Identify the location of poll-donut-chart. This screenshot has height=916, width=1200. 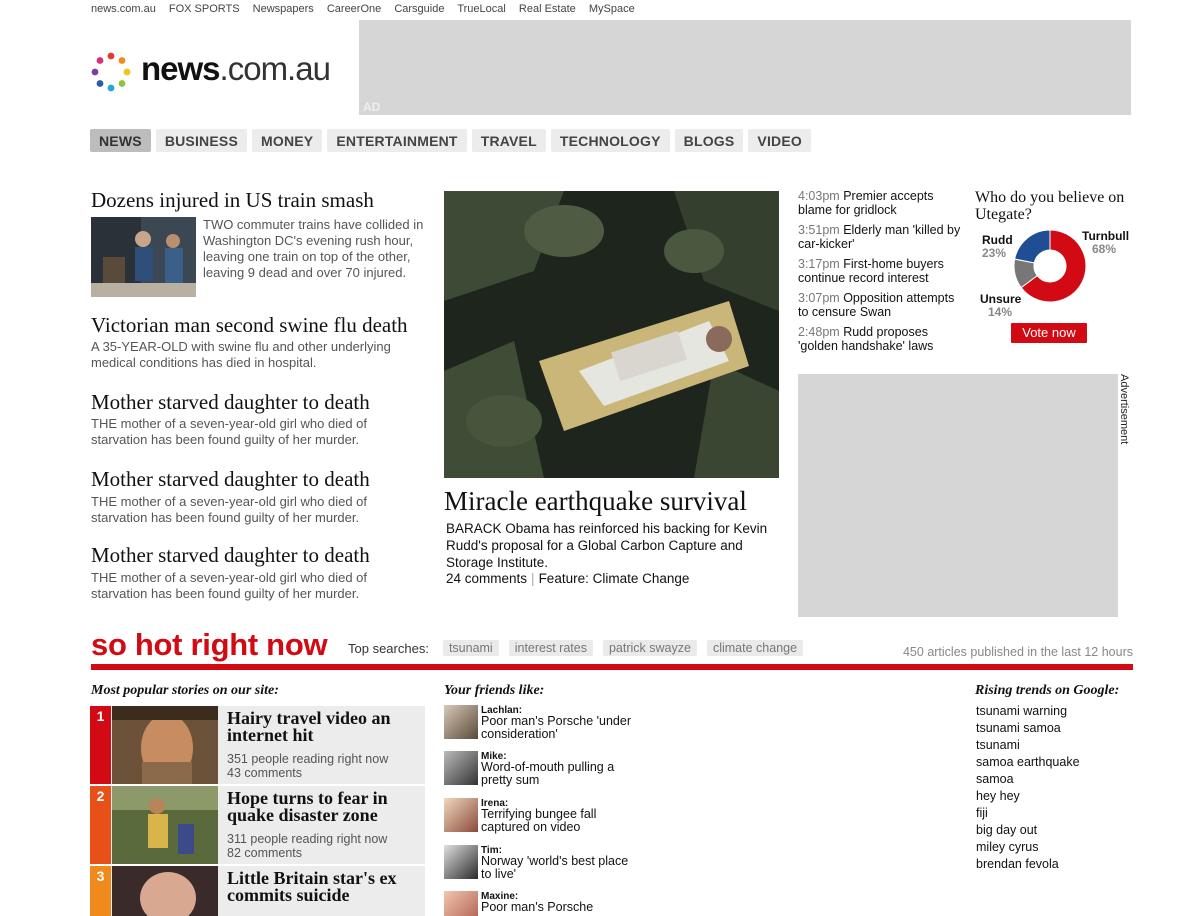
(1050, 266).